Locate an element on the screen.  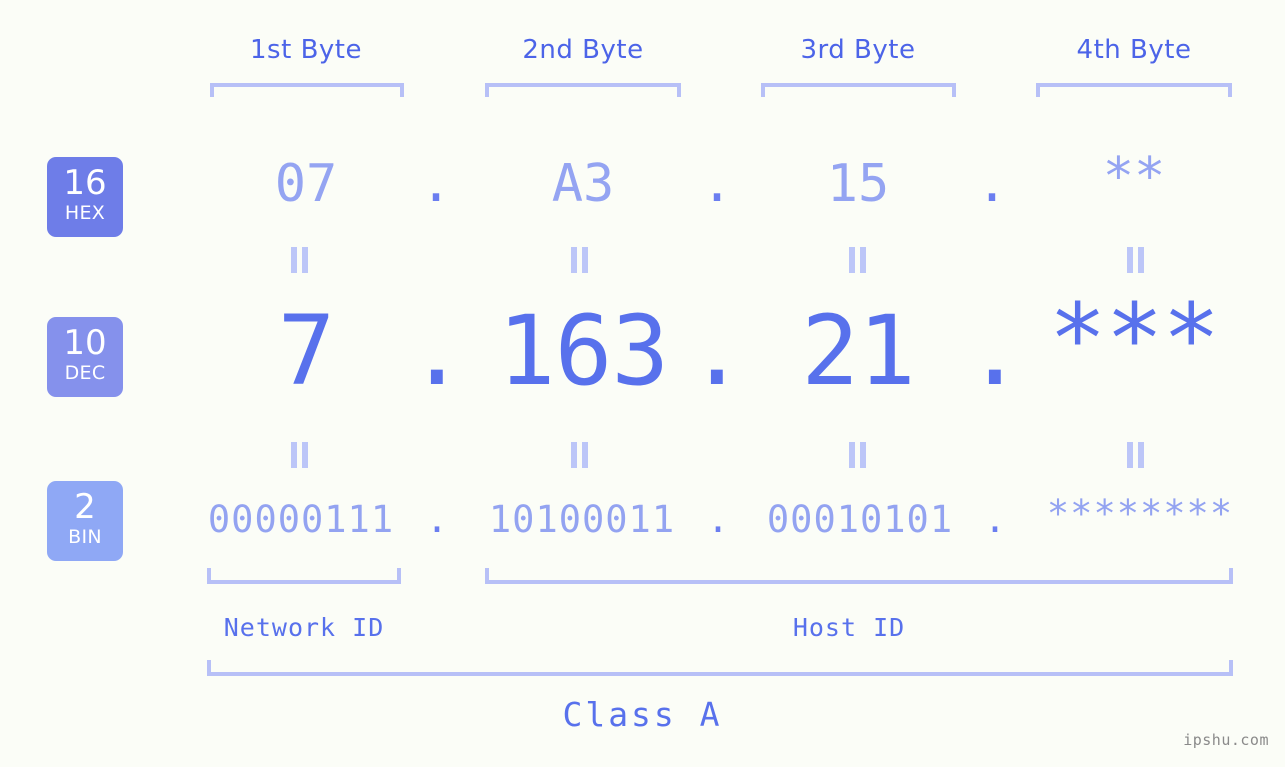
byte-header-4: 4th Byte is located at coordinates (1134, 50).